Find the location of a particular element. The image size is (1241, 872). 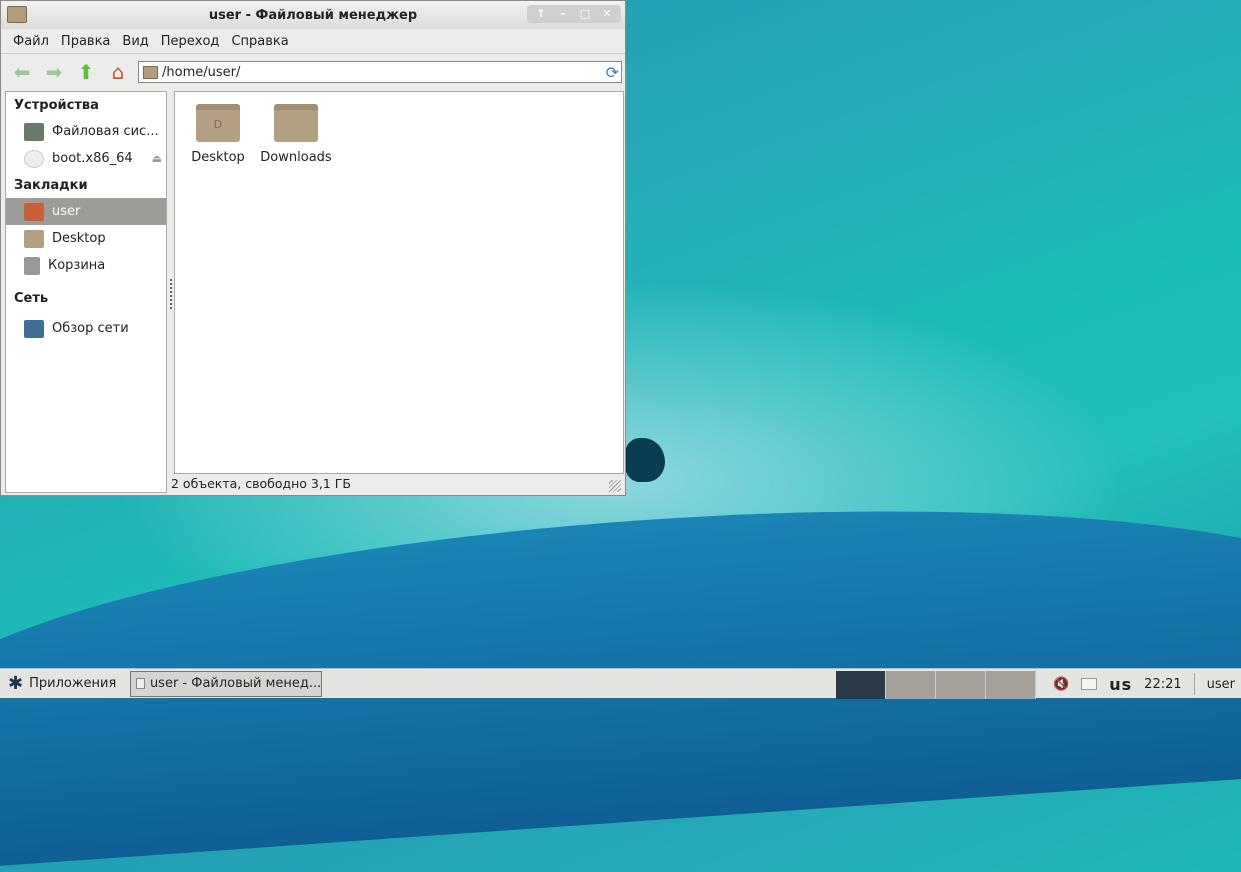

menu-view: Вид is located at coordinates (135, 41).